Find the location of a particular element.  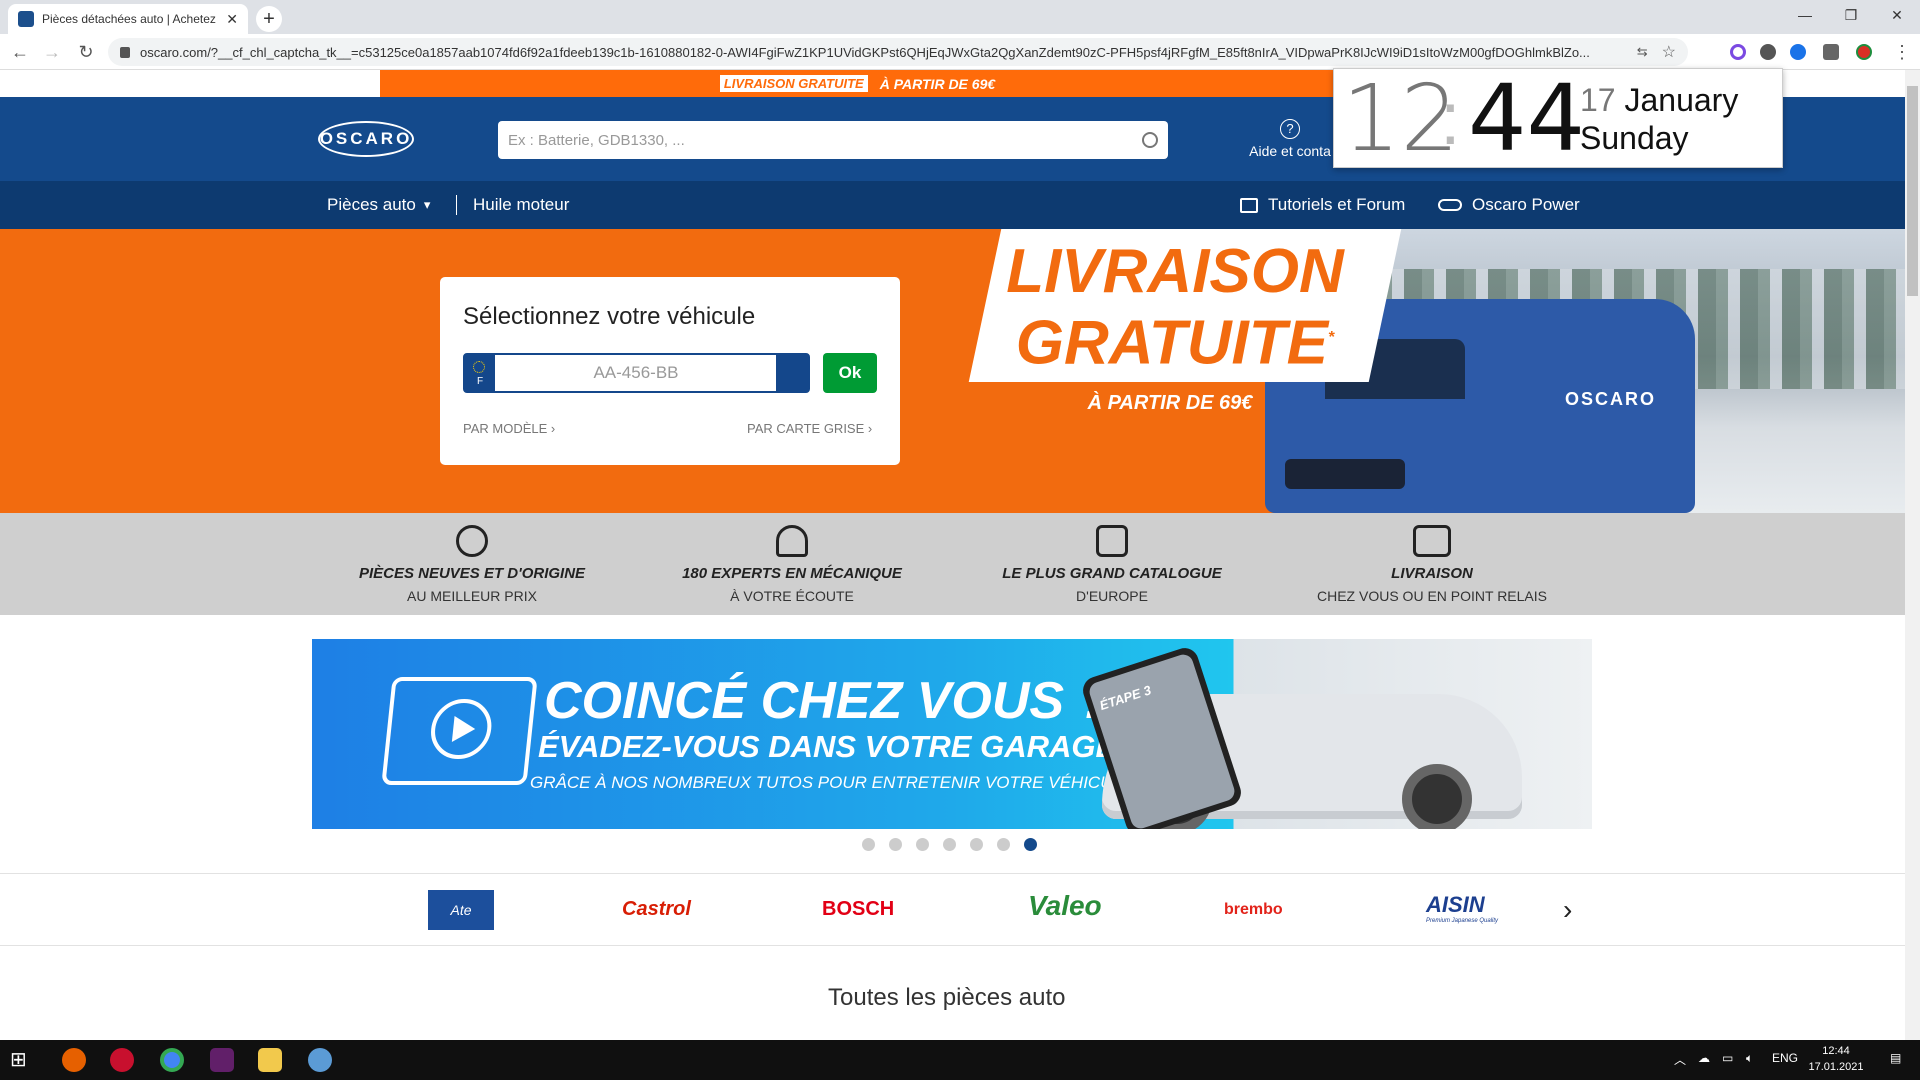

plate-country: F is located at coordinates (480, 381).